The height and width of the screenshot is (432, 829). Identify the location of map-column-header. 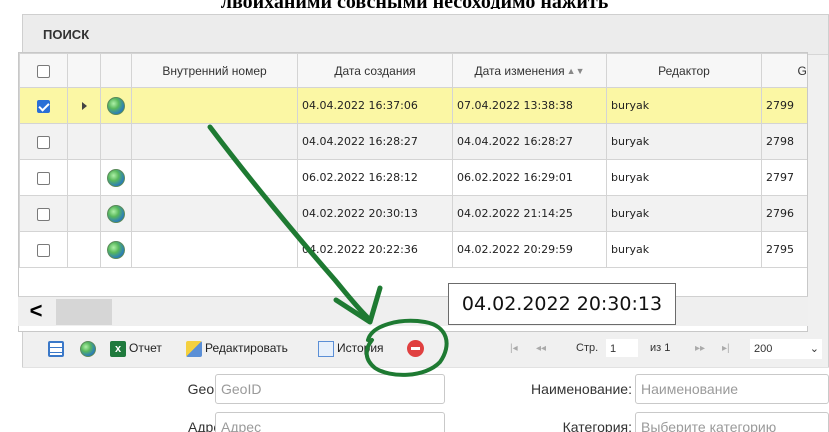
(116, 70).